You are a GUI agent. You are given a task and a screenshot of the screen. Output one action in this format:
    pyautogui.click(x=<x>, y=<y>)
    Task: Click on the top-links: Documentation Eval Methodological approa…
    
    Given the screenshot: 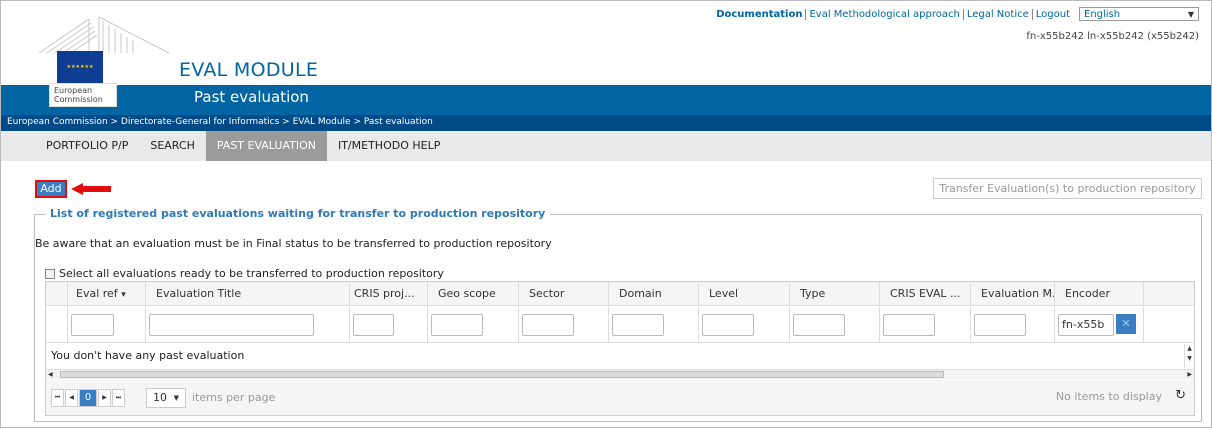 What is the action you would take?
    pyautogui.click(x=956, y=14)
    